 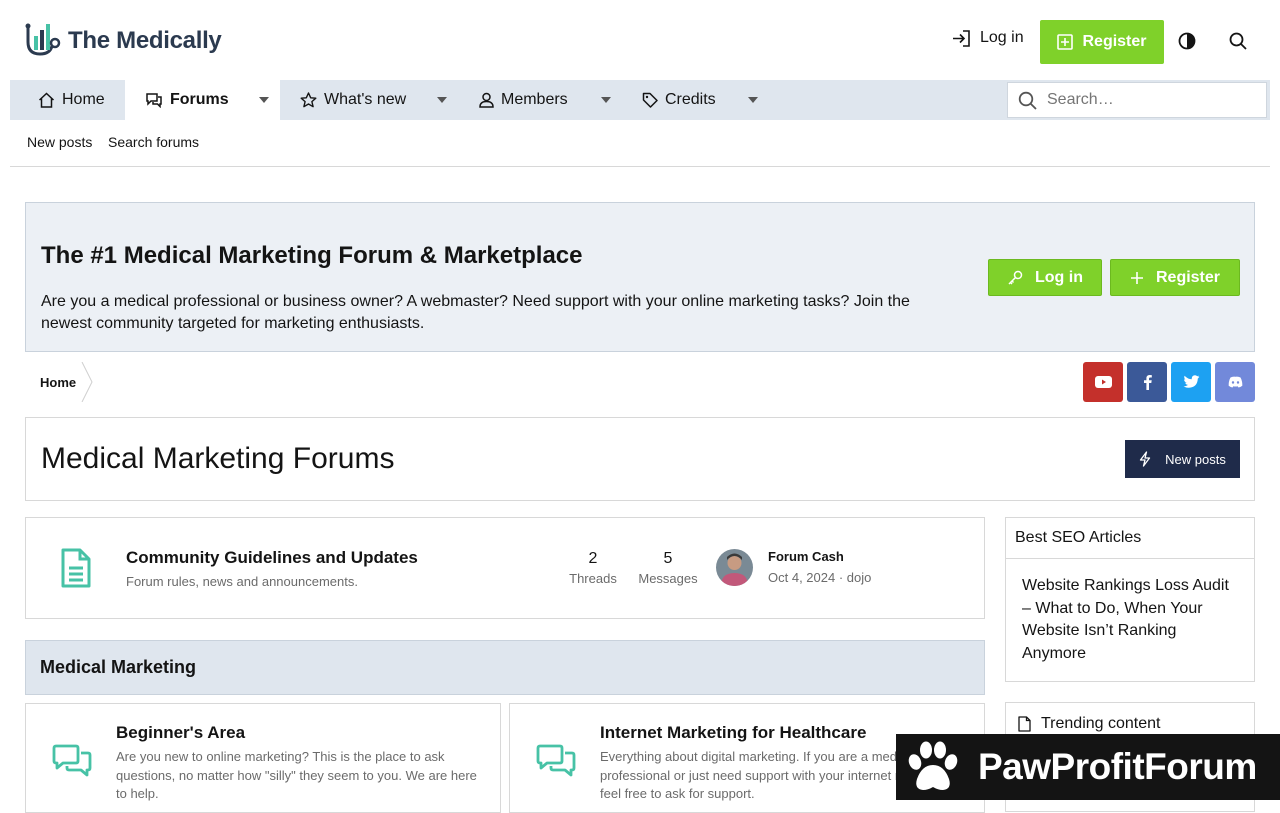 I want to click on messages-label: Messages, so click(x=668, y=578).